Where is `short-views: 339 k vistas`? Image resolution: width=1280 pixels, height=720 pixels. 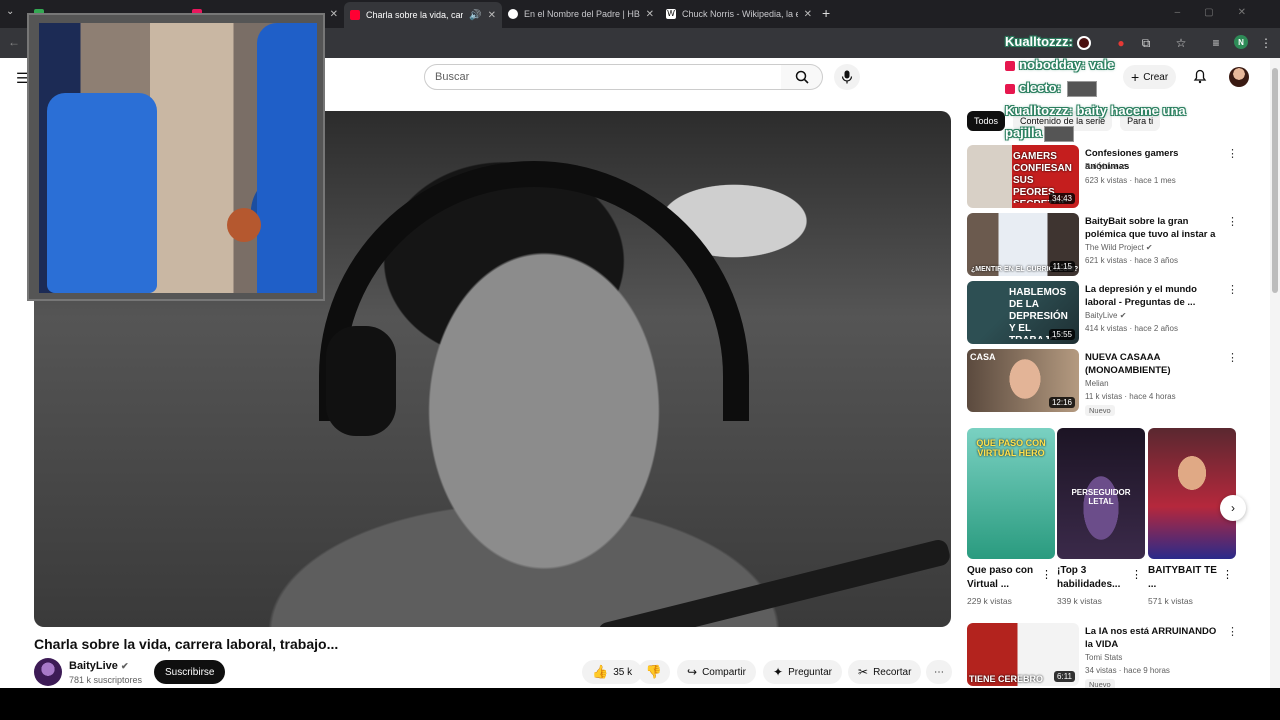 short-views: 339 k vistas is located at coordinates (1079, 601).